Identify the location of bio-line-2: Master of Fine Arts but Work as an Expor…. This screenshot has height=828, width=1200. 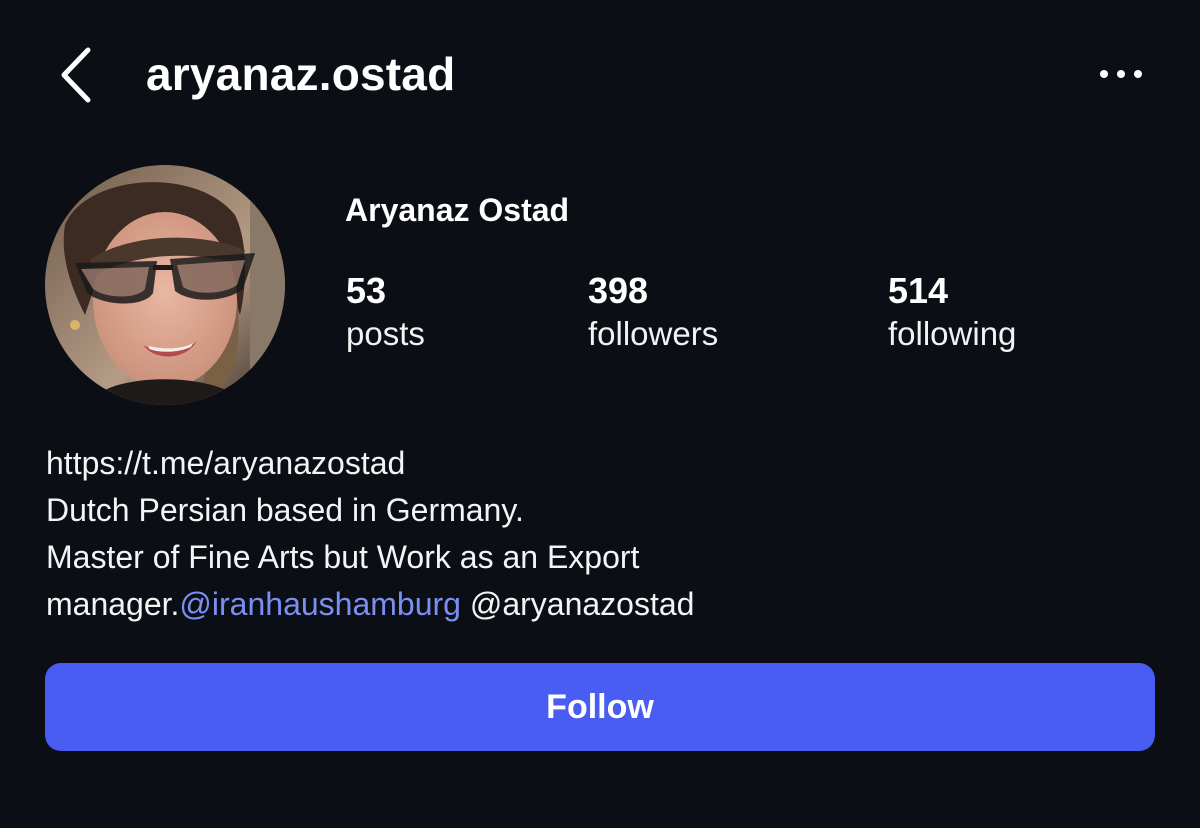
(343, 557).